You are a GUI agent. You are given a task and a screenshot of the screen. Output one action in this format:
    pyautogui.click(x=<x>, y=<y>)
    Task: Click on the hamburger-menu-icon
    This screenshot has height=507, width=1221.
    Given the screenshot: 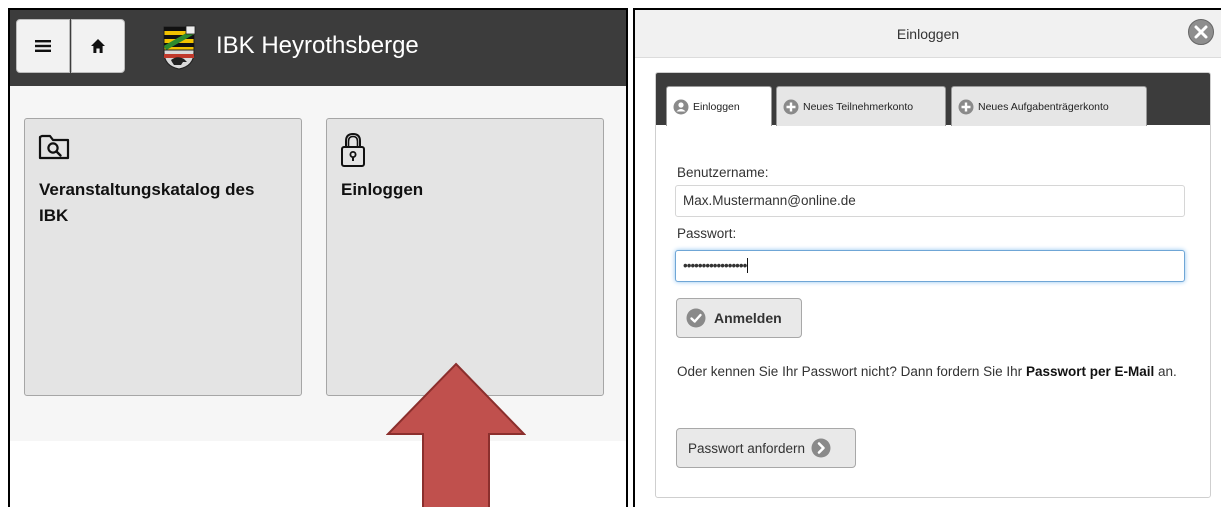 What is the action you would take?
    pyautogui.click(x=43, y=46)
    